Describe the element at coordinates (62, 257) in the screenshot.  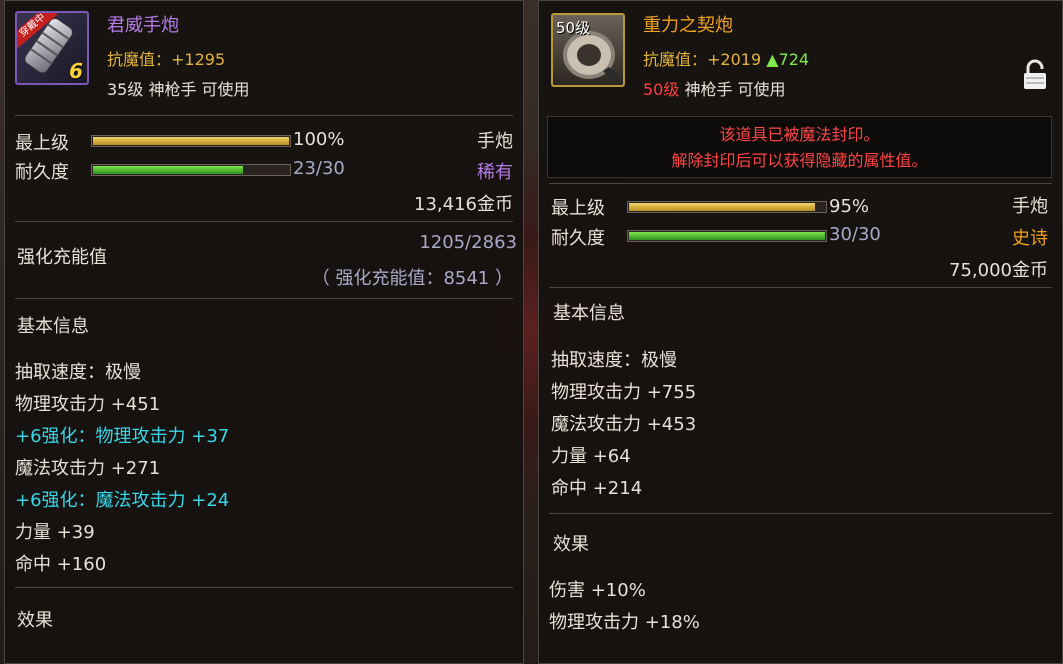
I see `charge-label: 强化充能值` at that location.